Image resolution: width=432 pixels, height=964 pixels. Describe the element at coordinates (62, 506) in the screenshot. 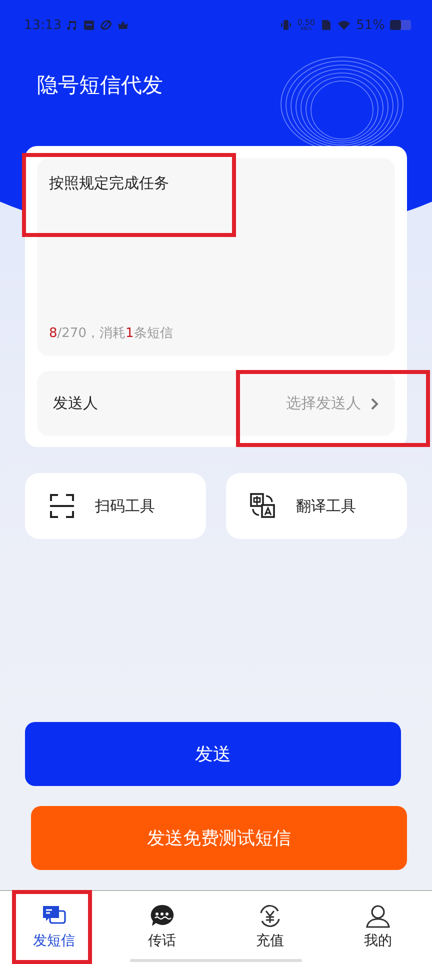

I see `scan-icon` at that location.